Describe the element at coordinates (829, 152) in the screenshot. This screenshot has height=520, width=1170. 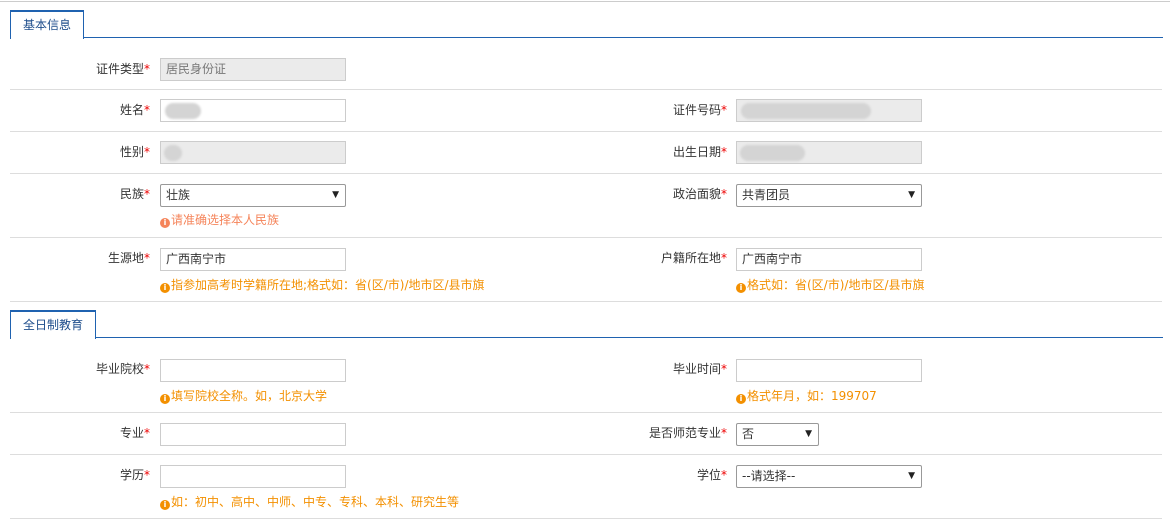
I see `birth-date-field` at that location.